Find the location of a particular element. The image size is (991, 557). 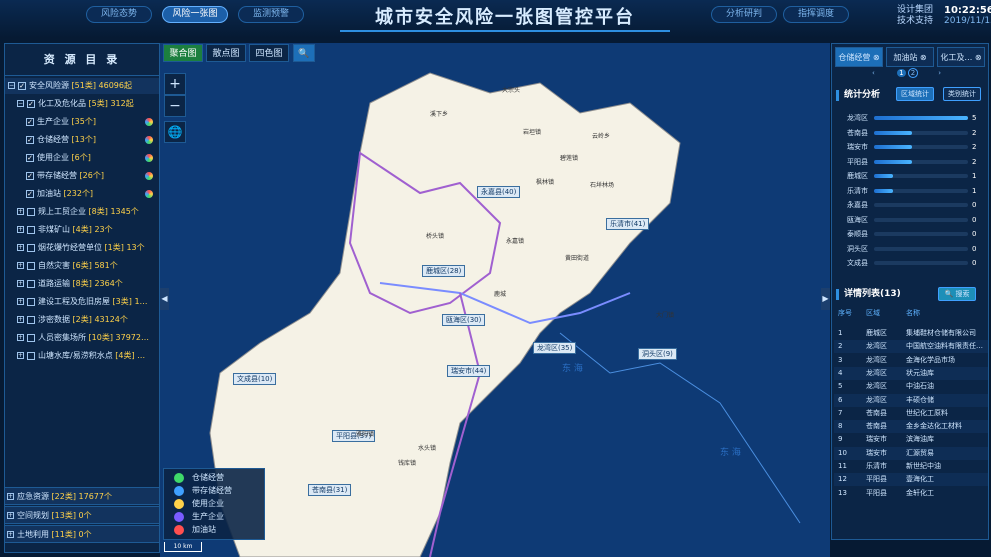

tree-item: ✓ 加油站 [232个] is located at coordinates (82, 194).